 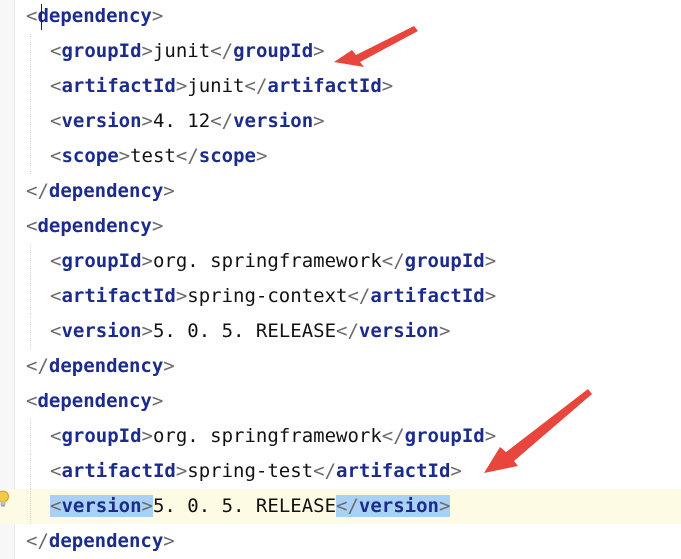 I want to click on code-line: <groupId>junit</groupId>, so click(x=340, y=51).